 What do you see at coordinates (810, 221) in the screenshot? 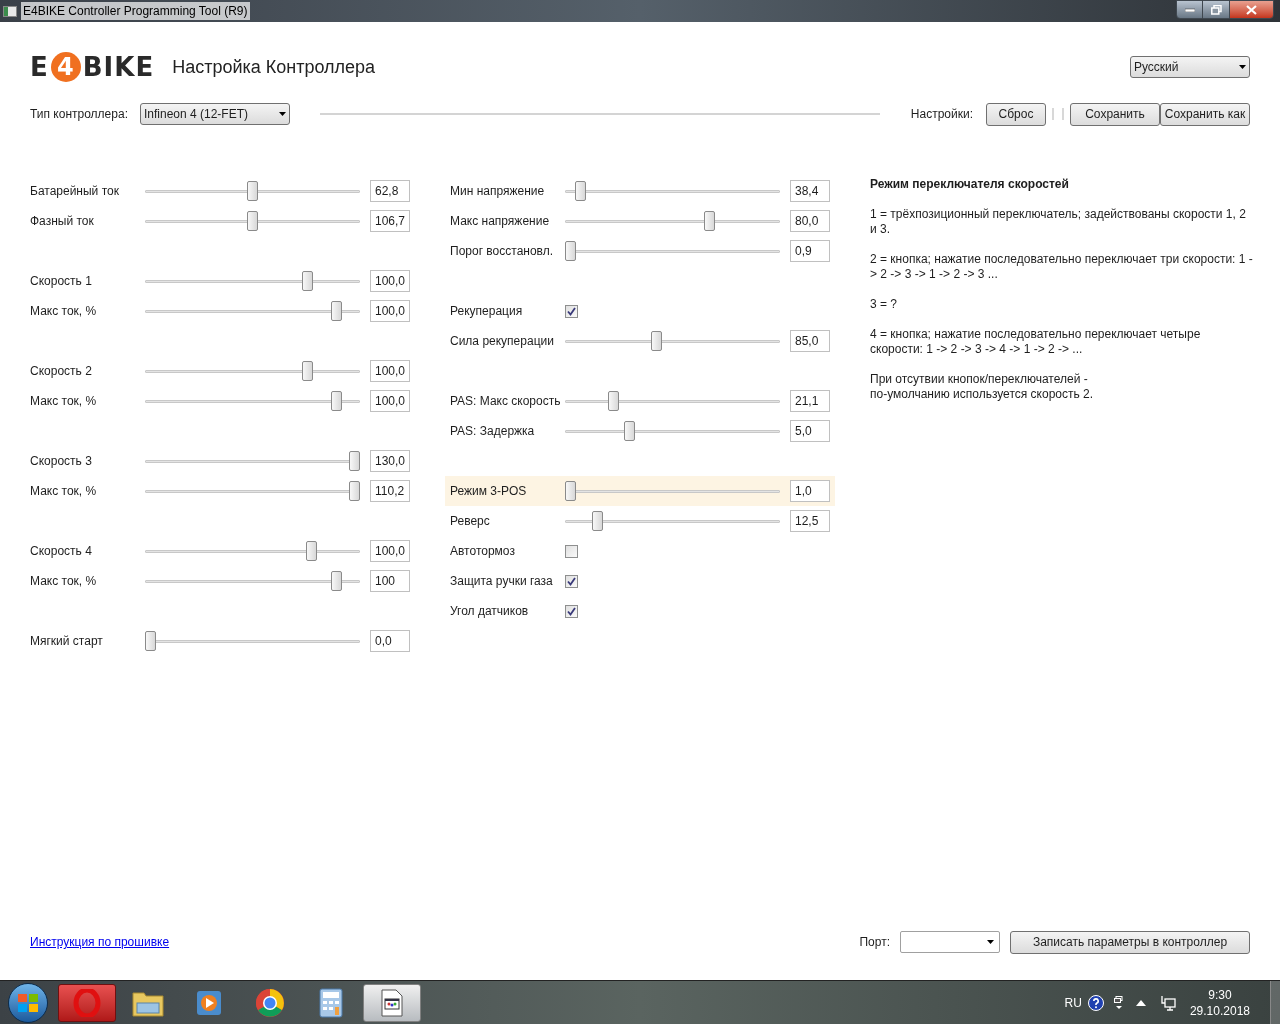
I see `value-field: 80,0` at bounding box center [810, 221].